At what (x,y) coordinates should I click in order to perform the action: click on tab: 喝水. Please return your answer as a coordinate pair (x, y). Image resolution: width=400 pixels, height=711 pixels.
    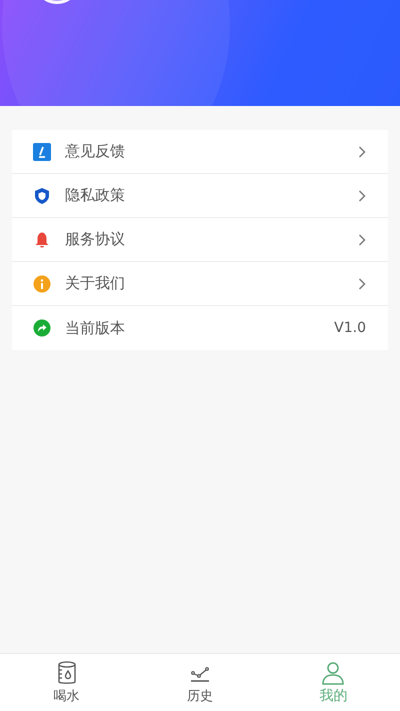
    Looking at the image, I should click on (67, 682).